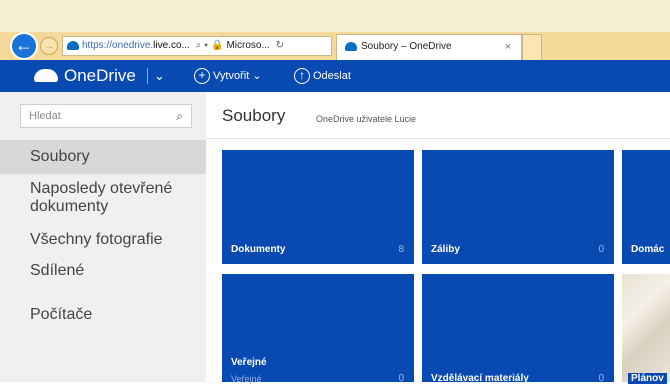 This screenshot has height=384, width=670. I want to click on forward-button: →, so click(49, 46).